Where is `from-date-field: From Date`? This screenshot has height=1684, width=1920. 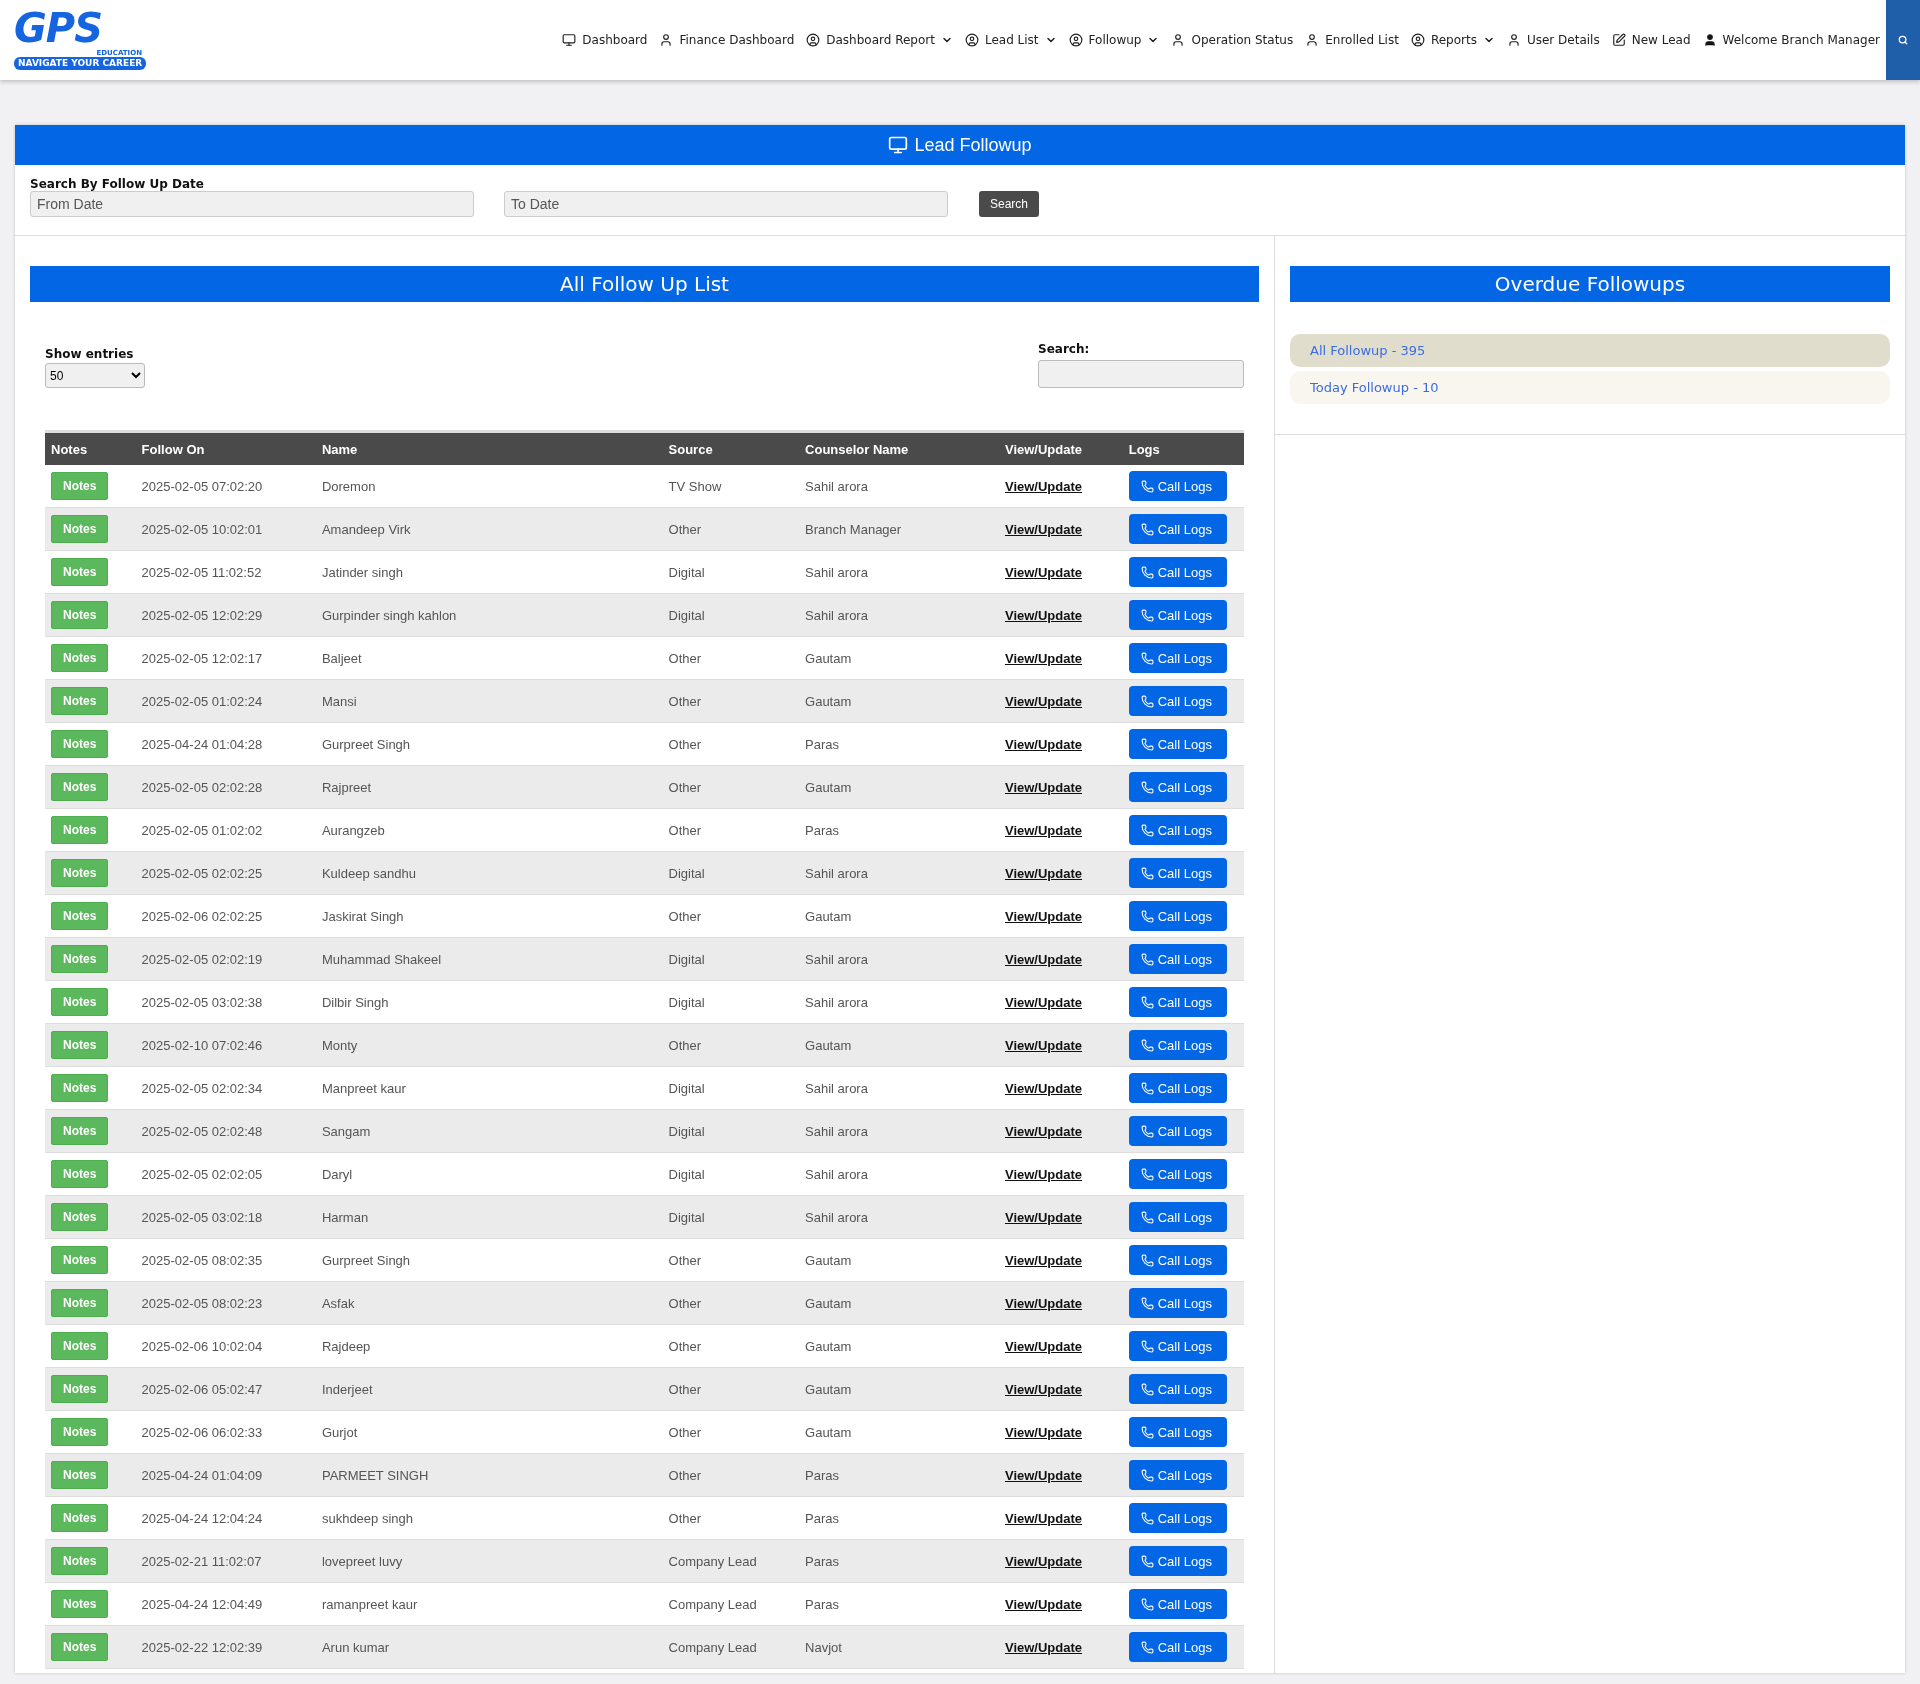
from-date-field: From Date is located at coordinates (252, 204).